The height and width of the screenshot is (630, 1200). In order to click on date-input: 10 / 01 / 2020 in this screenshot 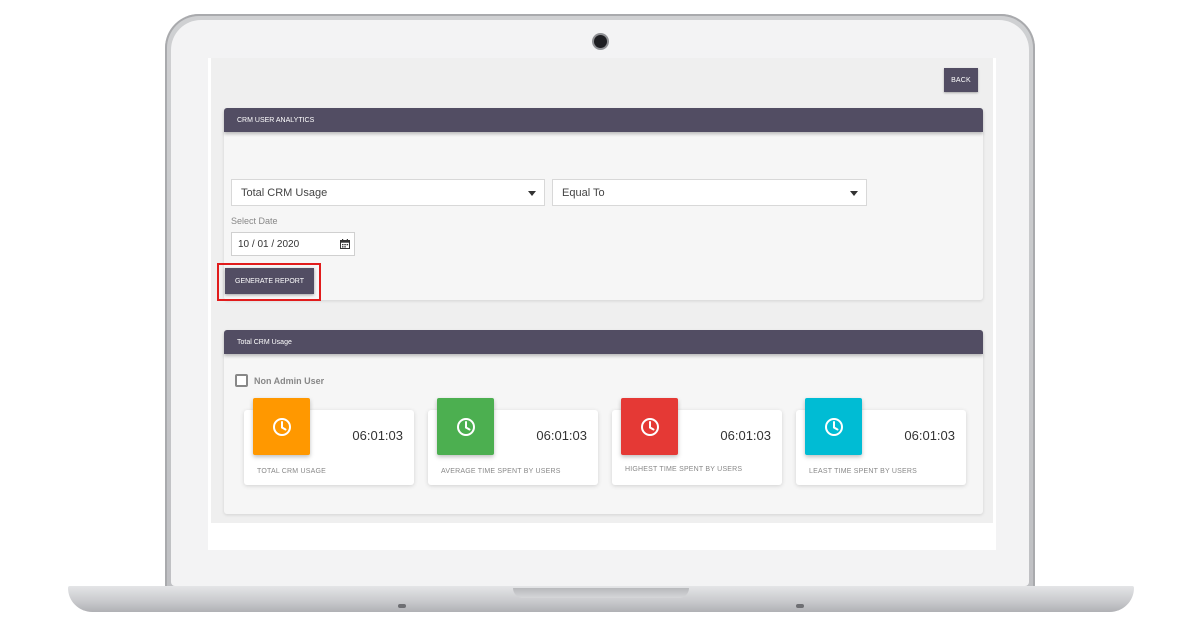, I will do `click(293, 244)`.